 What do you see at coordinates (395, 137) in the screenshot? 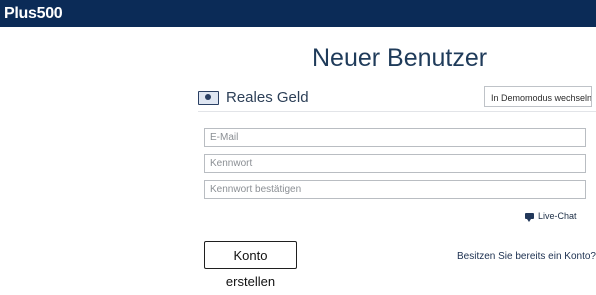
I see `email-field` at bounding box center [395, 137].